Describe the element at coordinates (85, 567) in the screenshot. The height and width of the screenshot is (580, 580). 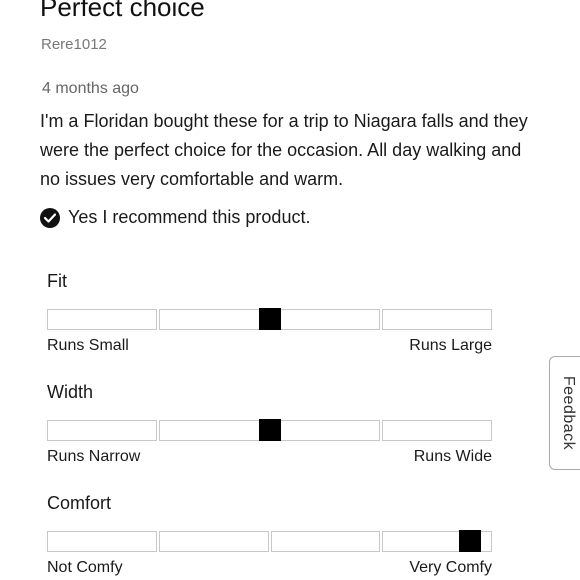
I see `scale-low-label: Not Comfy` at that location.